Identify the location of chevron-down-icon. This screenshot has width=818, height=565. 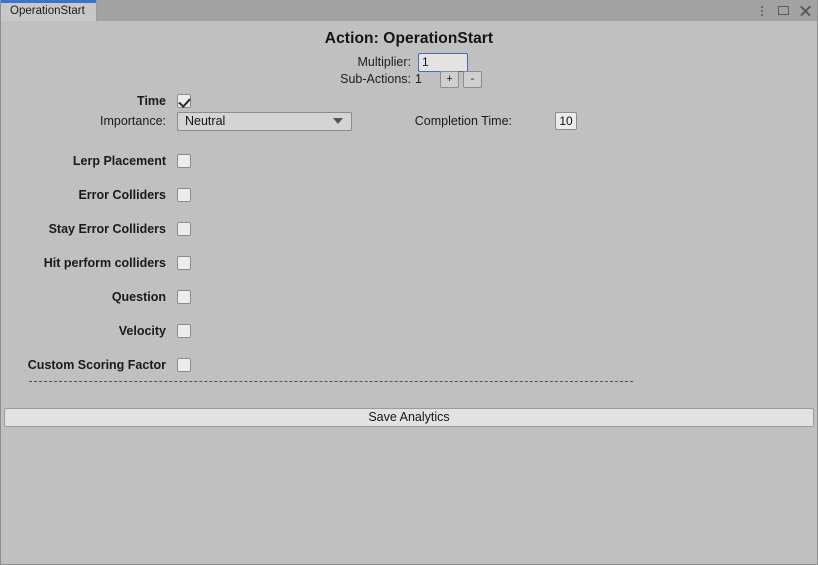
(338, 121).